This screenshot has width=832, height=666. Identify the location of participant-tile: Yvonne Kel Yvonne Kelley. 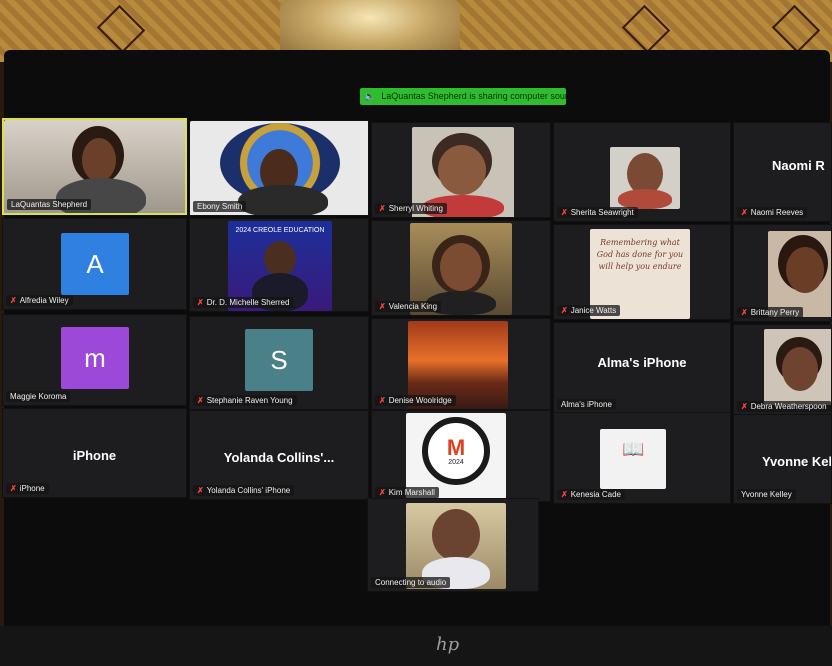
(782, 459).